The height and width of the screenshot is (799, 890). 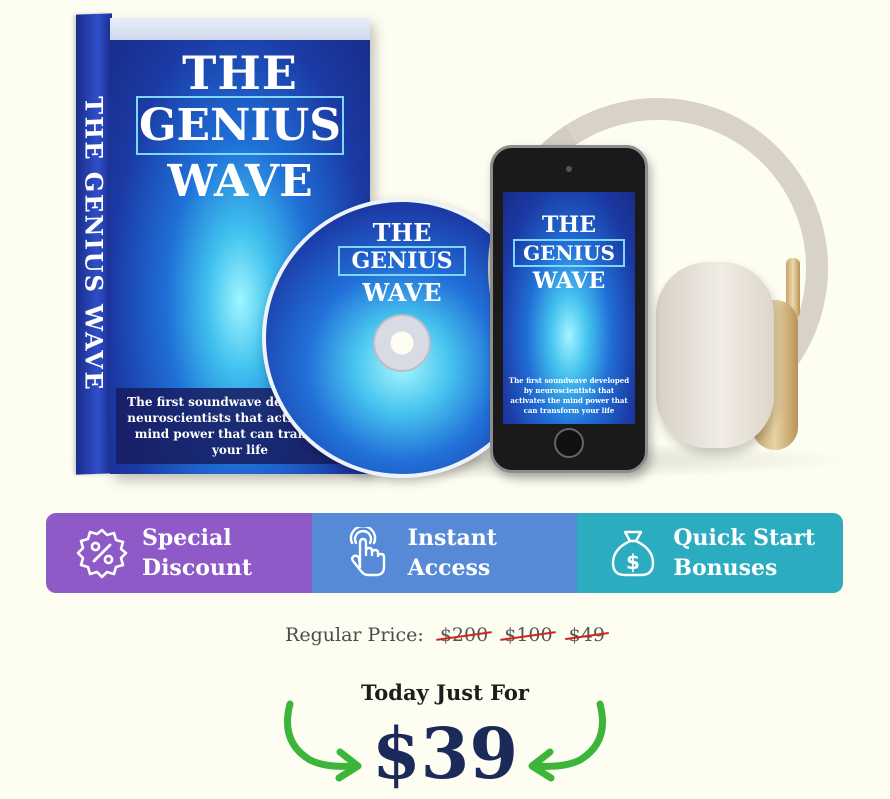 I want to click on old-price: $100, so click(x=528, y=635).